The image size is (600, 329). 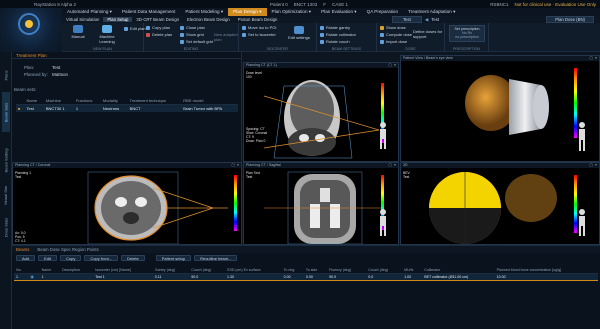 What do you see at coordinates (6, 112) in the screenshot?
I see `sidebar-item-beam-sets: Beam Sets` at bounding box center [6, 112].